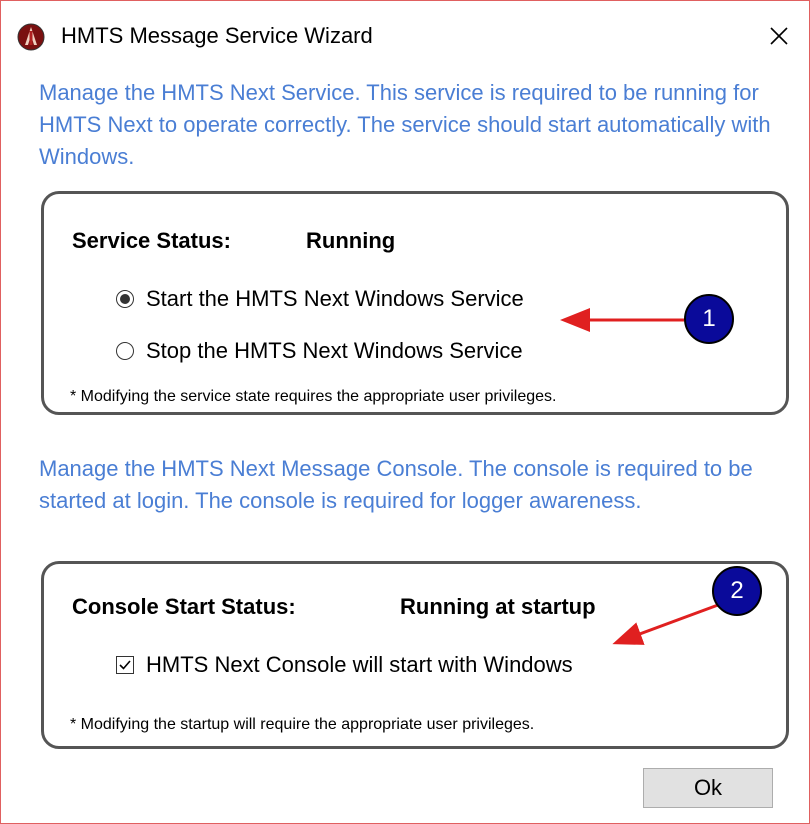  Describe the element at coordinates (217, 35) in the screenshot. I see `window-title: HMTS Message Service Wizard` at that location.